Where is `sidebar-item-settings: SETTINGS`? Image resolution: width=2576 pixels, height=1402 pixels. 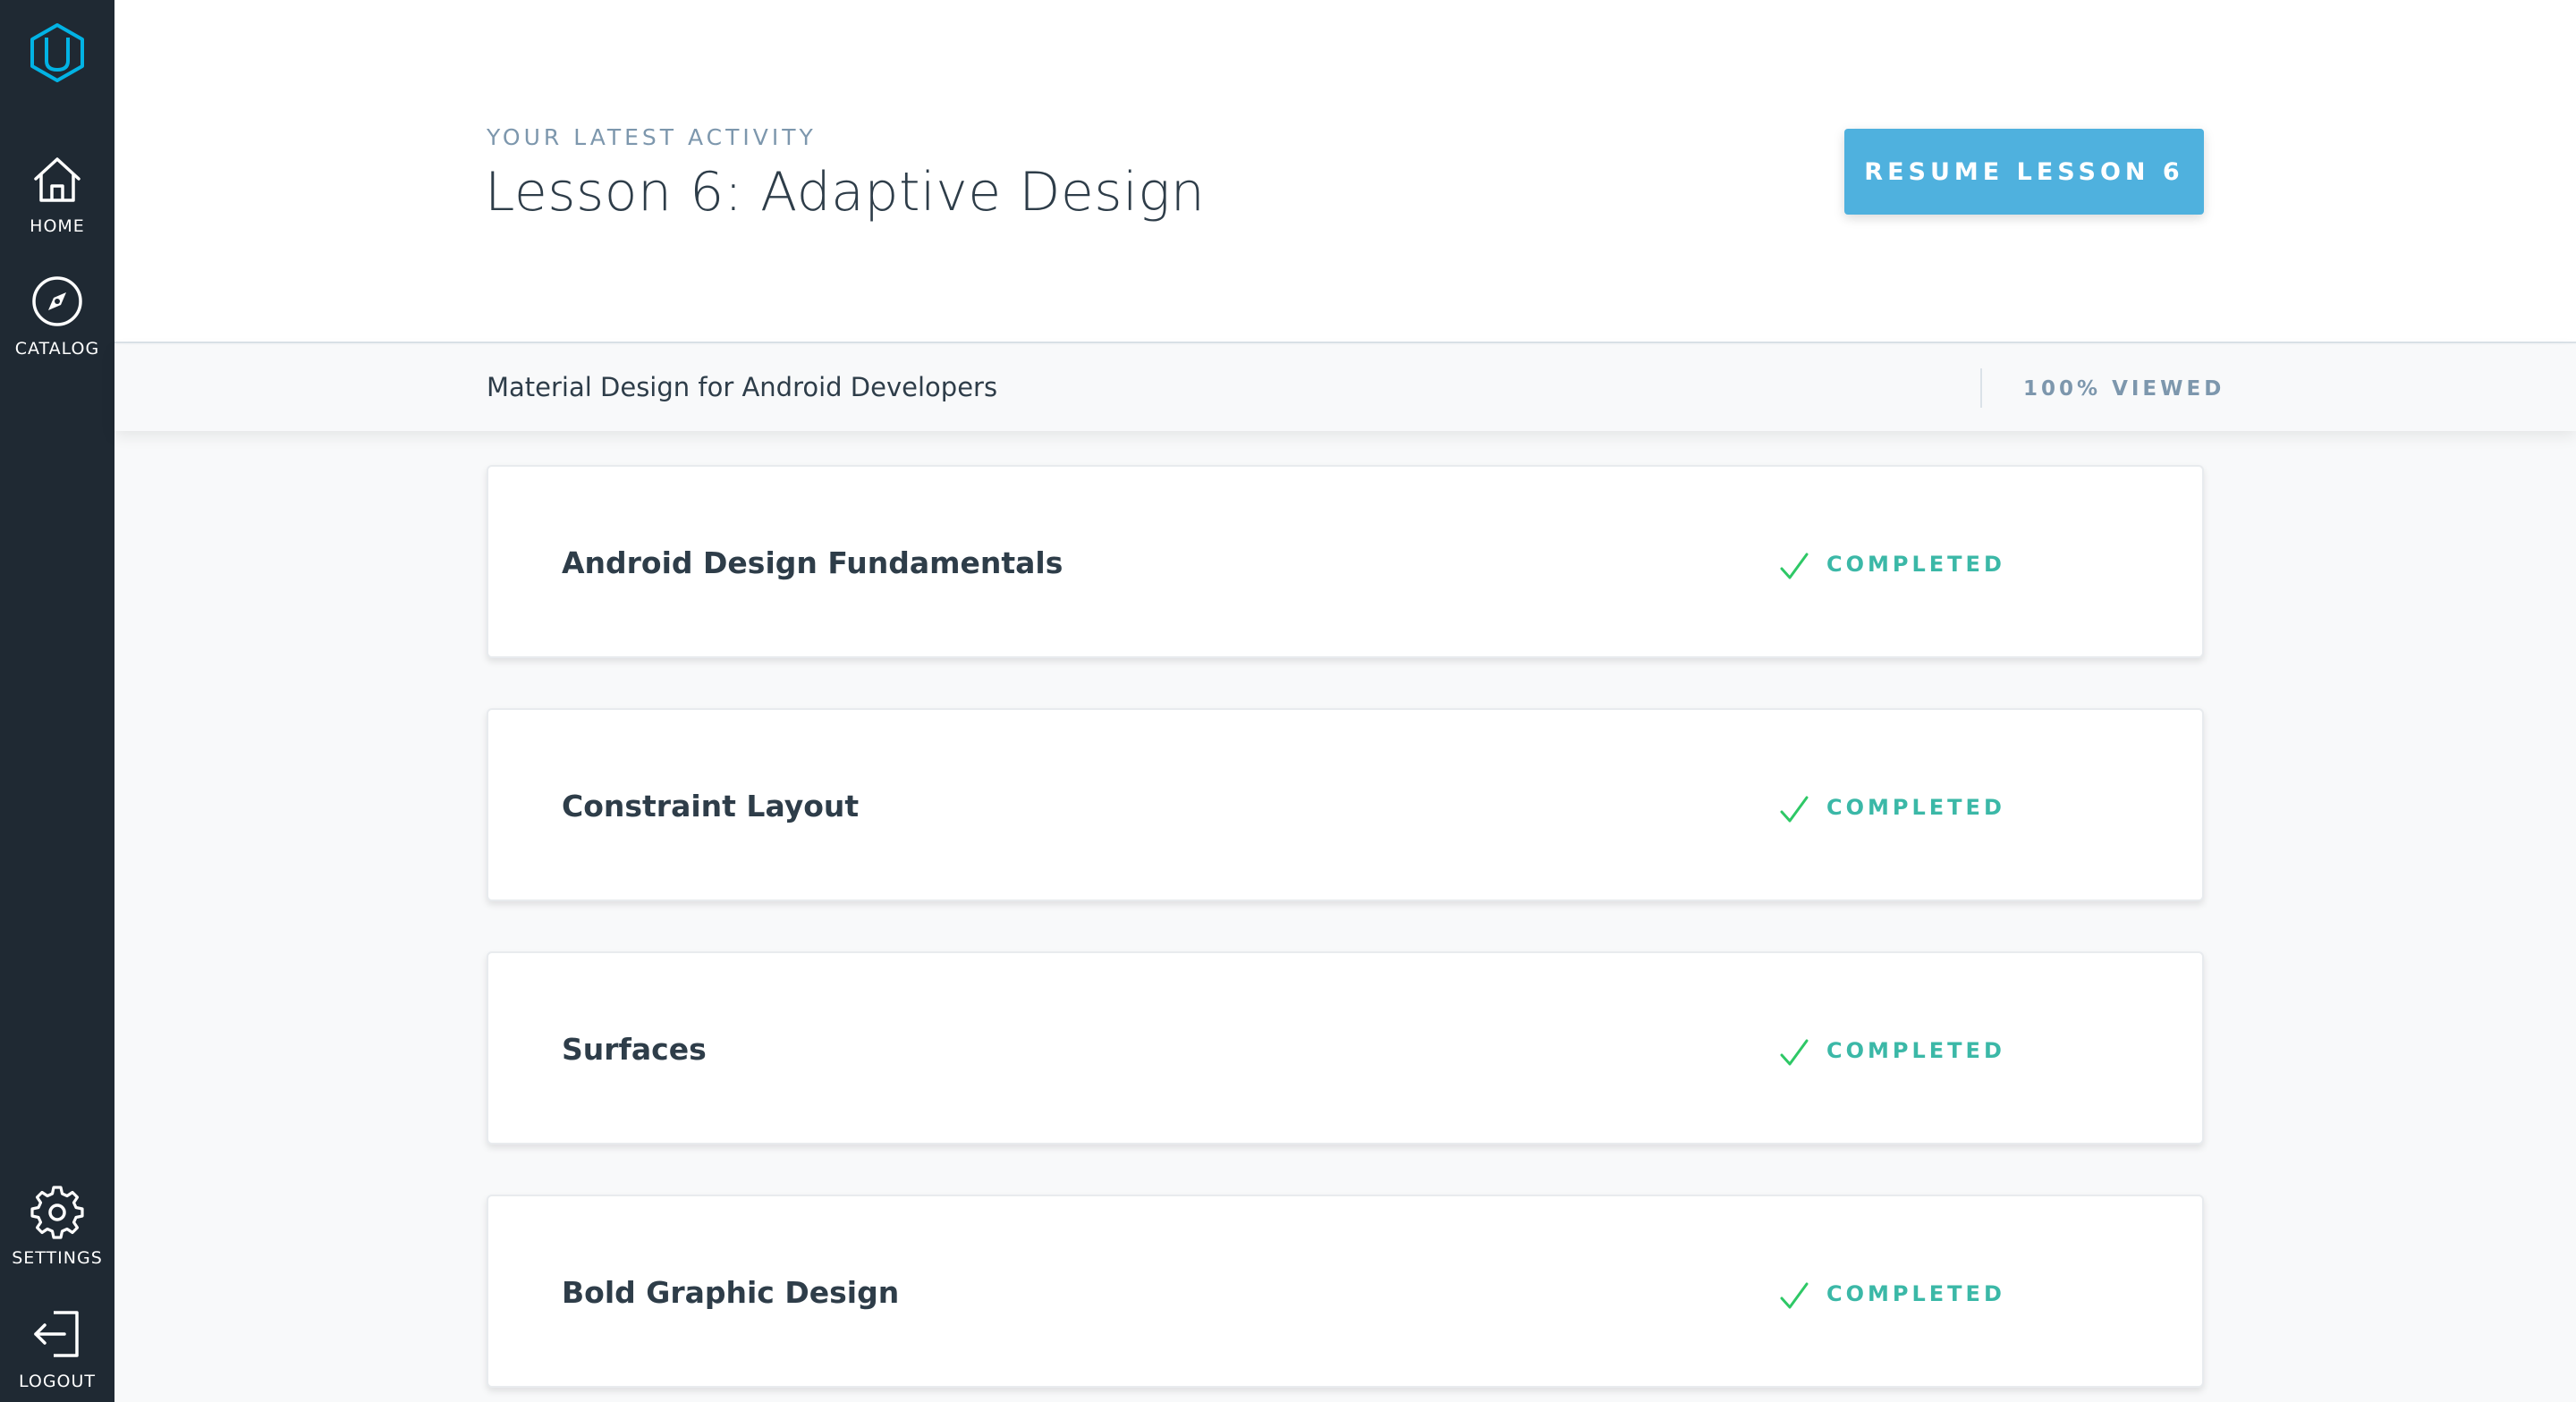
sidebar-item-settings: SETTINGS is located at coordinates (57, 1225).